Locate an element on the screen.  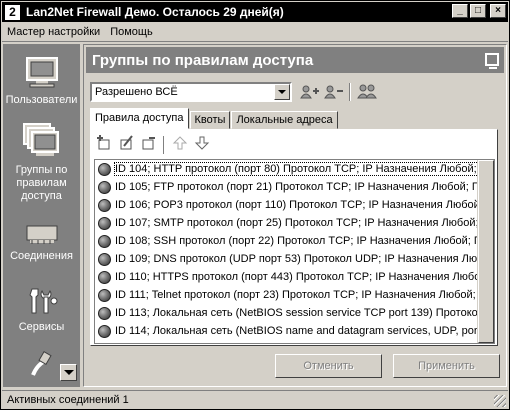
add-rule-icon is located at coordinates (103, 142).